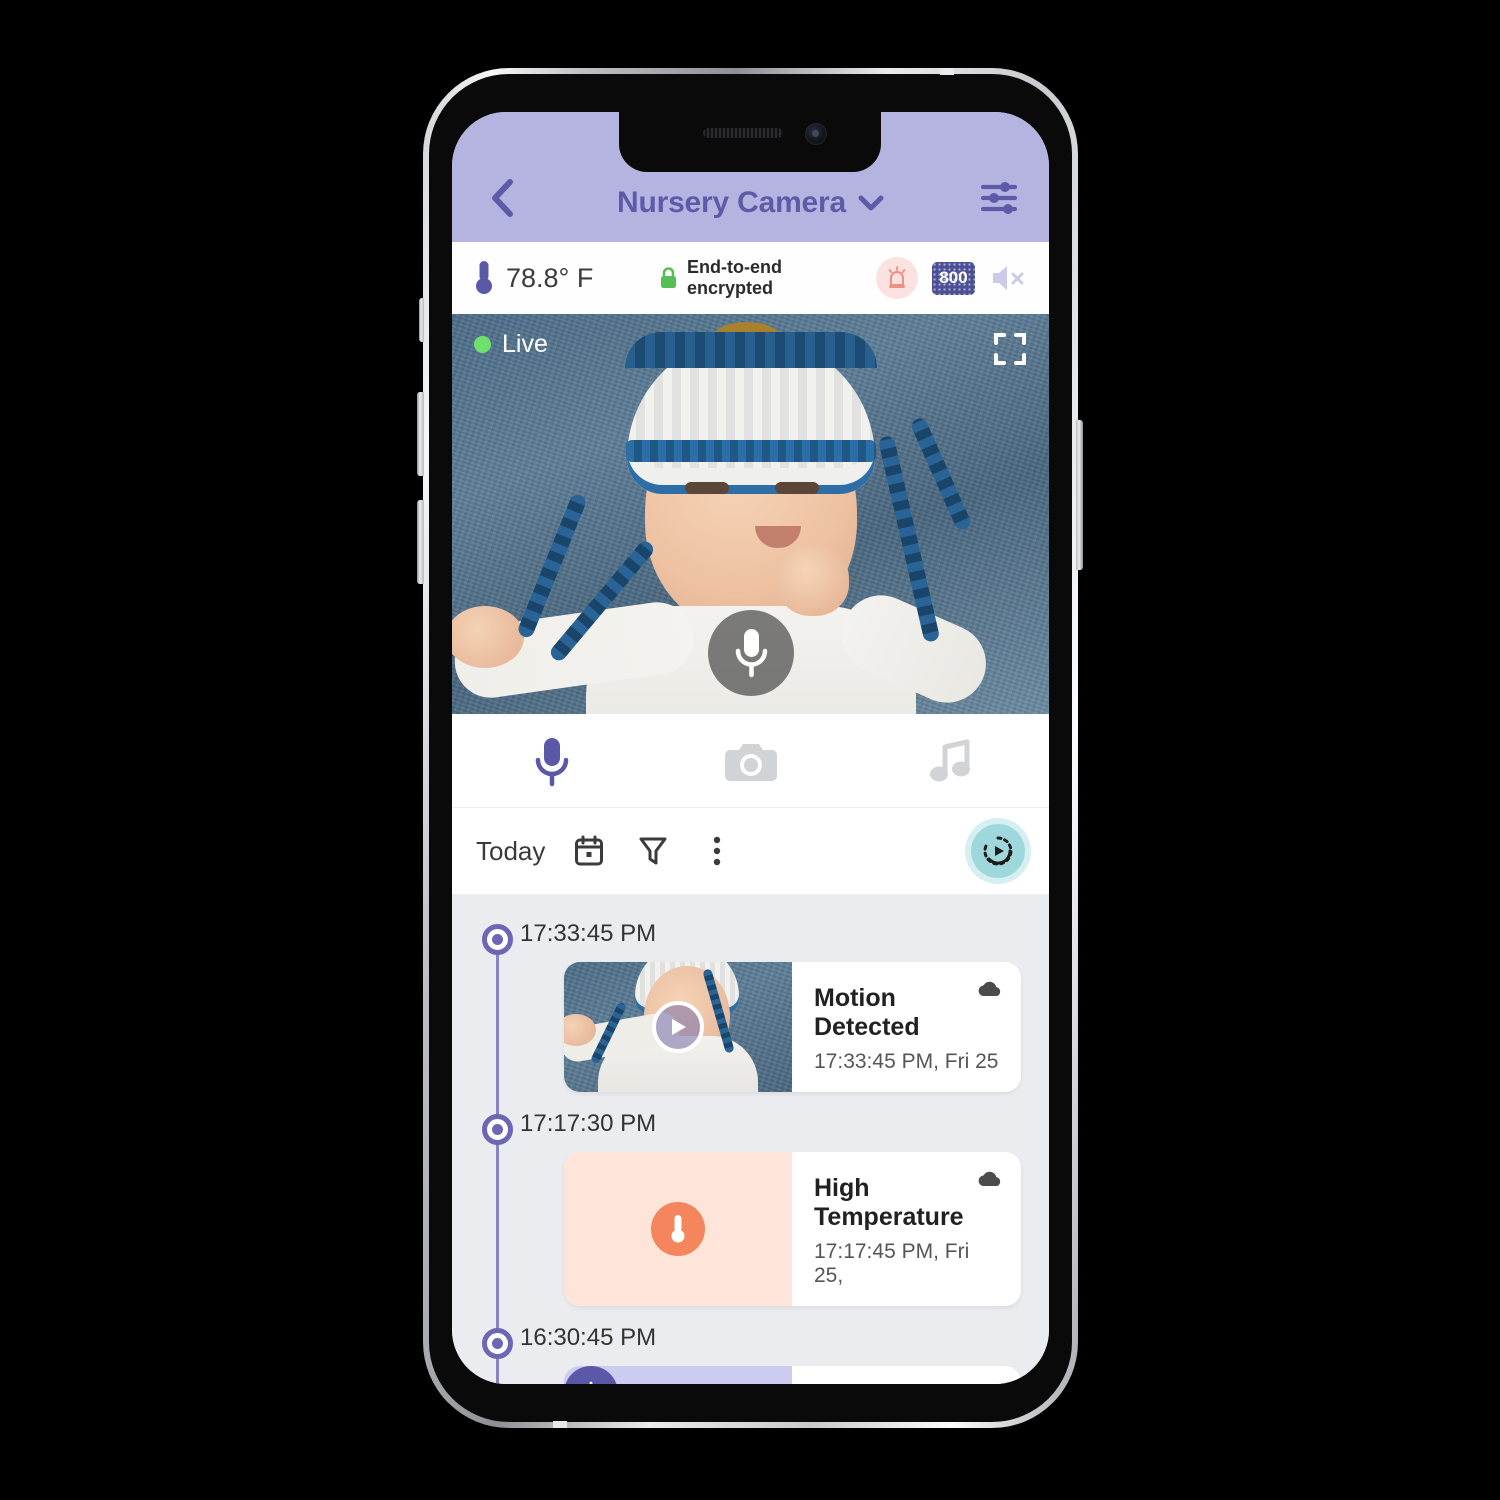 Image resolution: width=1500 pixels, height=1500 pixels. I want to click on play-button, so click(678, 1027).